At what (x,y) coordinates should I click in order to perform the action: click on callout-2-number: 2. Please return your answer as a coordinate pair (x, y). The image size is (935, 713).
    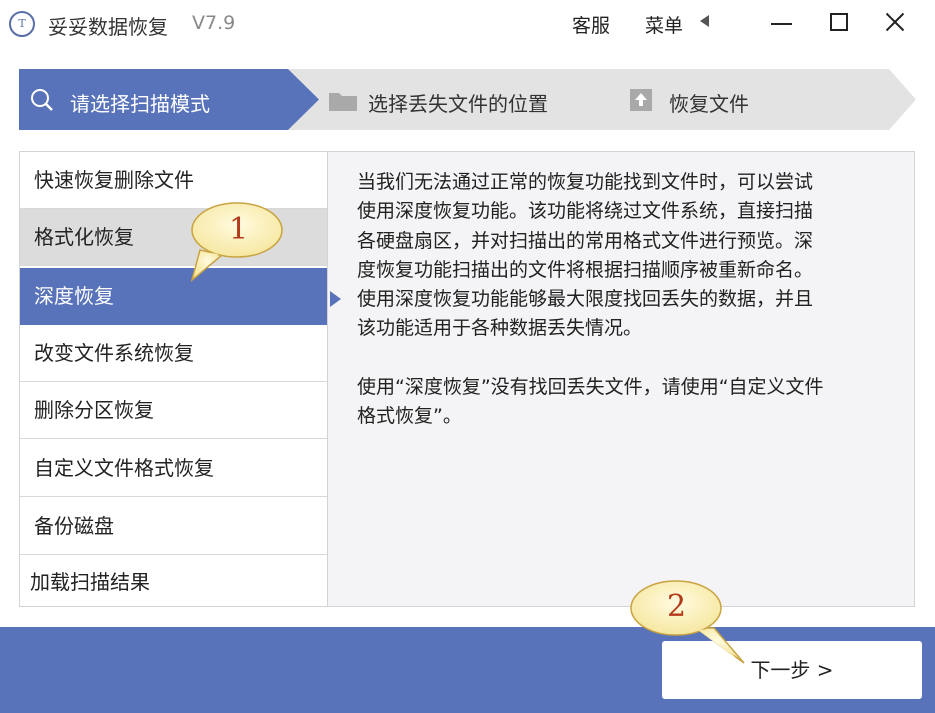
    Looking at the image, I should click on (677, 606).